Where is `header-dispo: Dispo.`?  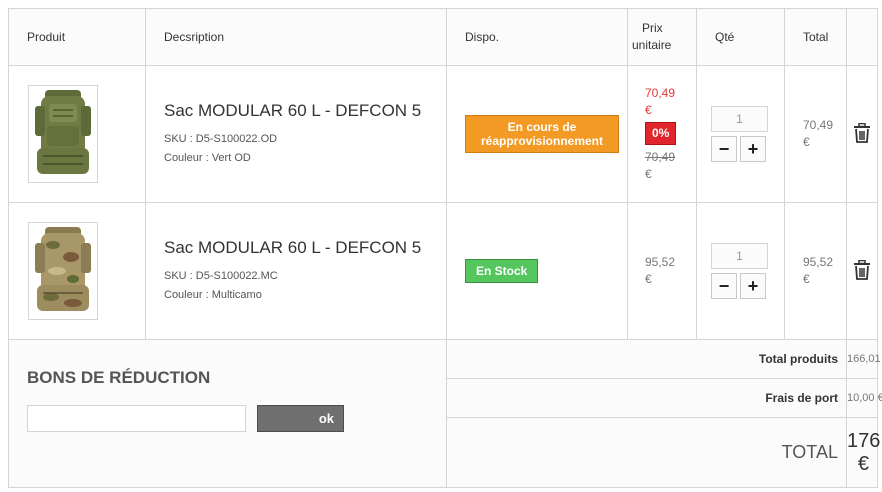 header-dispo: Dispo. is located at coordinates (537, 37).